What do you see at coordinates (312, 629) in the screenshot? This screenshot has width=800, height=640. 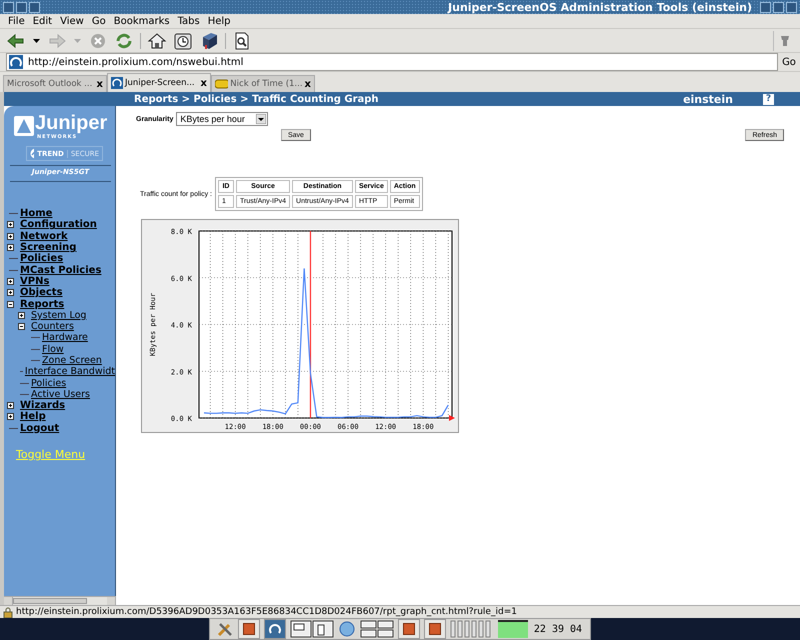 I see `desktop-pager-icon` at bounding box center [312, 629].